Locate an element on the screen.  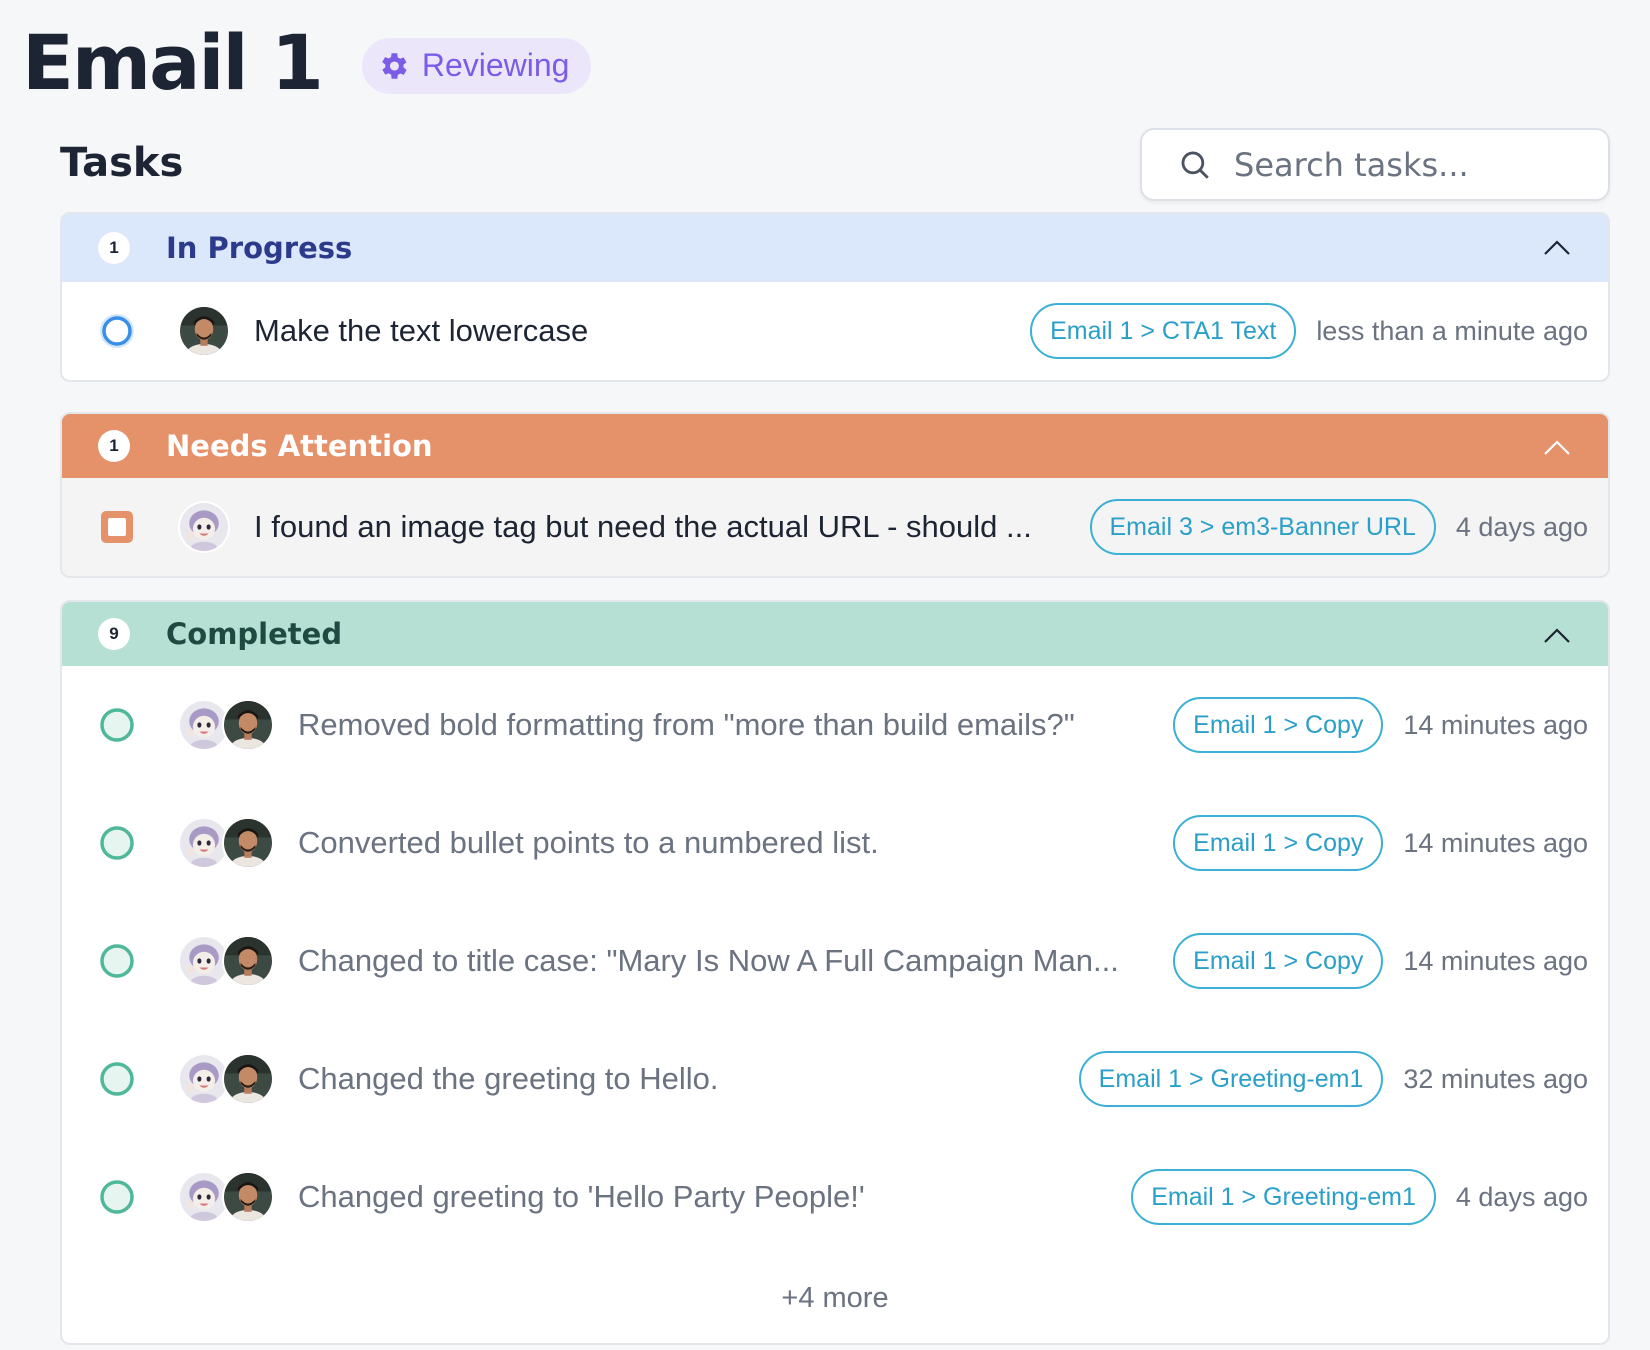
group-header-completed: 9 Completed is located at coordinates (835, 634).